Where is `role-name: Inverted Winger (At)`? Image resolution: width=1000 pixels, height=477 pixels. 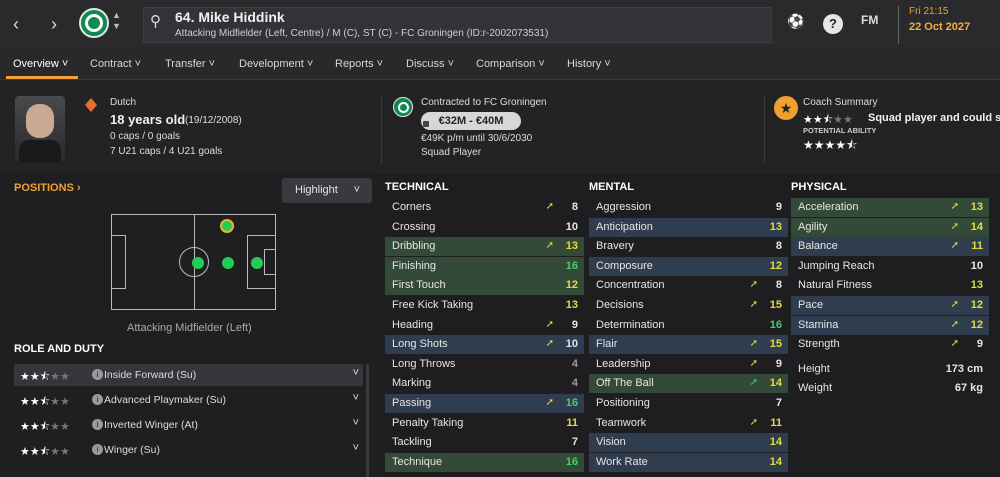 role-name: Inverted Winger (At) is located at coordinates (151, 425).